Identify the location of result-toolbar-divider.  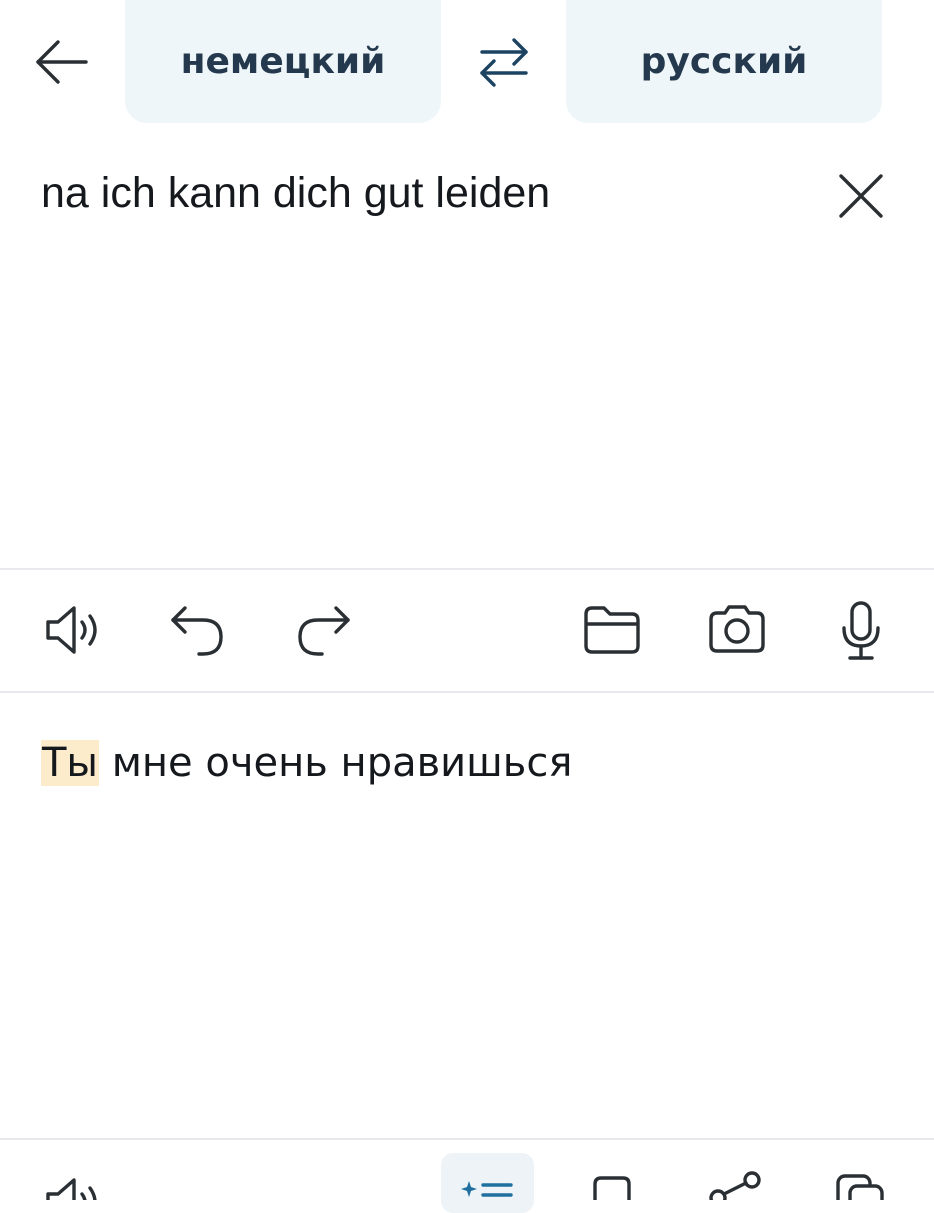
(467, 1139).